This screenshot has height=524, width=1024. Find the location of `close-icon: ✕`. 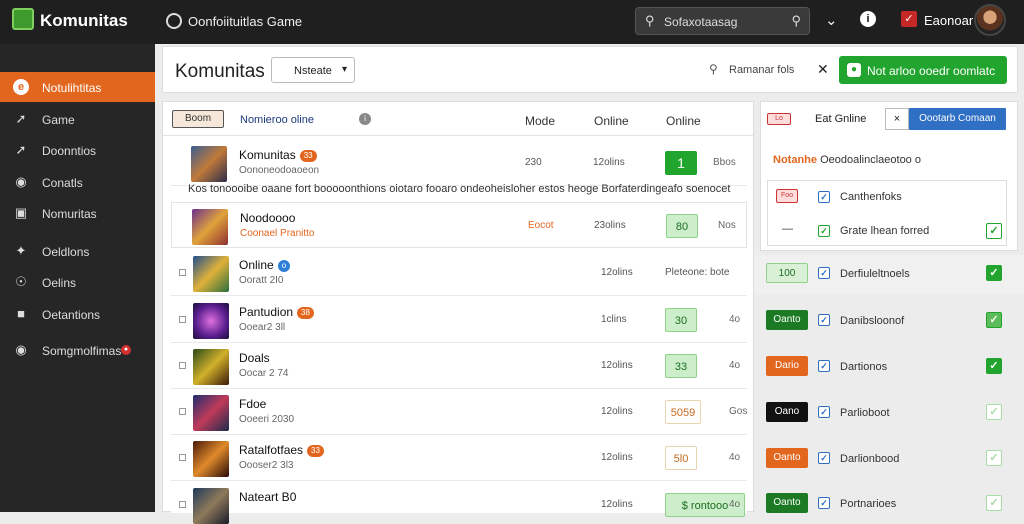

close-icon: ✕ is located at coordinates (823, 69).